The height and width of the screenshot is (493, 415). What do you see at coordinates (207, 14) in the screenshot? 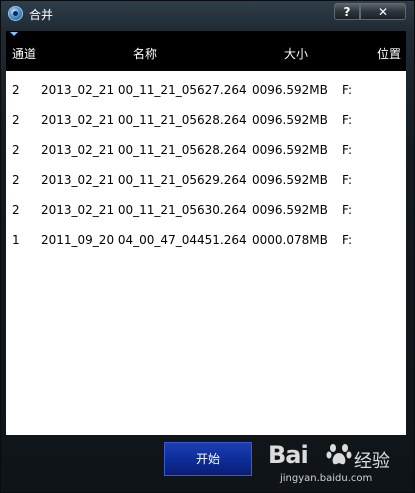
I see `title-bar: 合并 ? ✕` at bounding box center [207, 14].